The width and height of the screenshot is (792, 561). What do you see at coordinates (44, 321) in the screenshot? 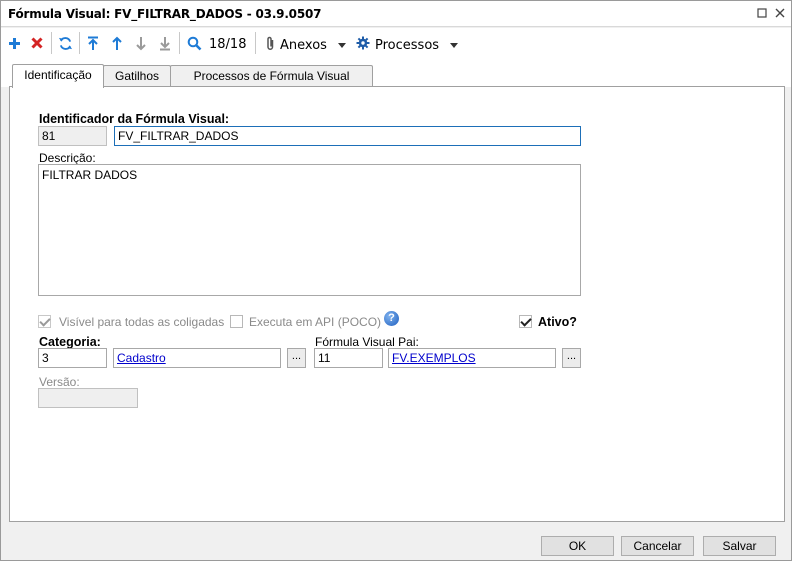
I see `visivel-coligadas-checkbox` at bounding box center [44, 321].